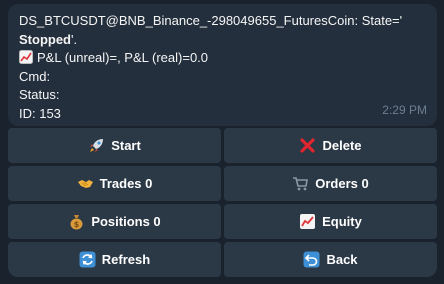  Describe the element at coordinates (300, 183) in the screenshot. I see `shopping-cart-icon` at that location.